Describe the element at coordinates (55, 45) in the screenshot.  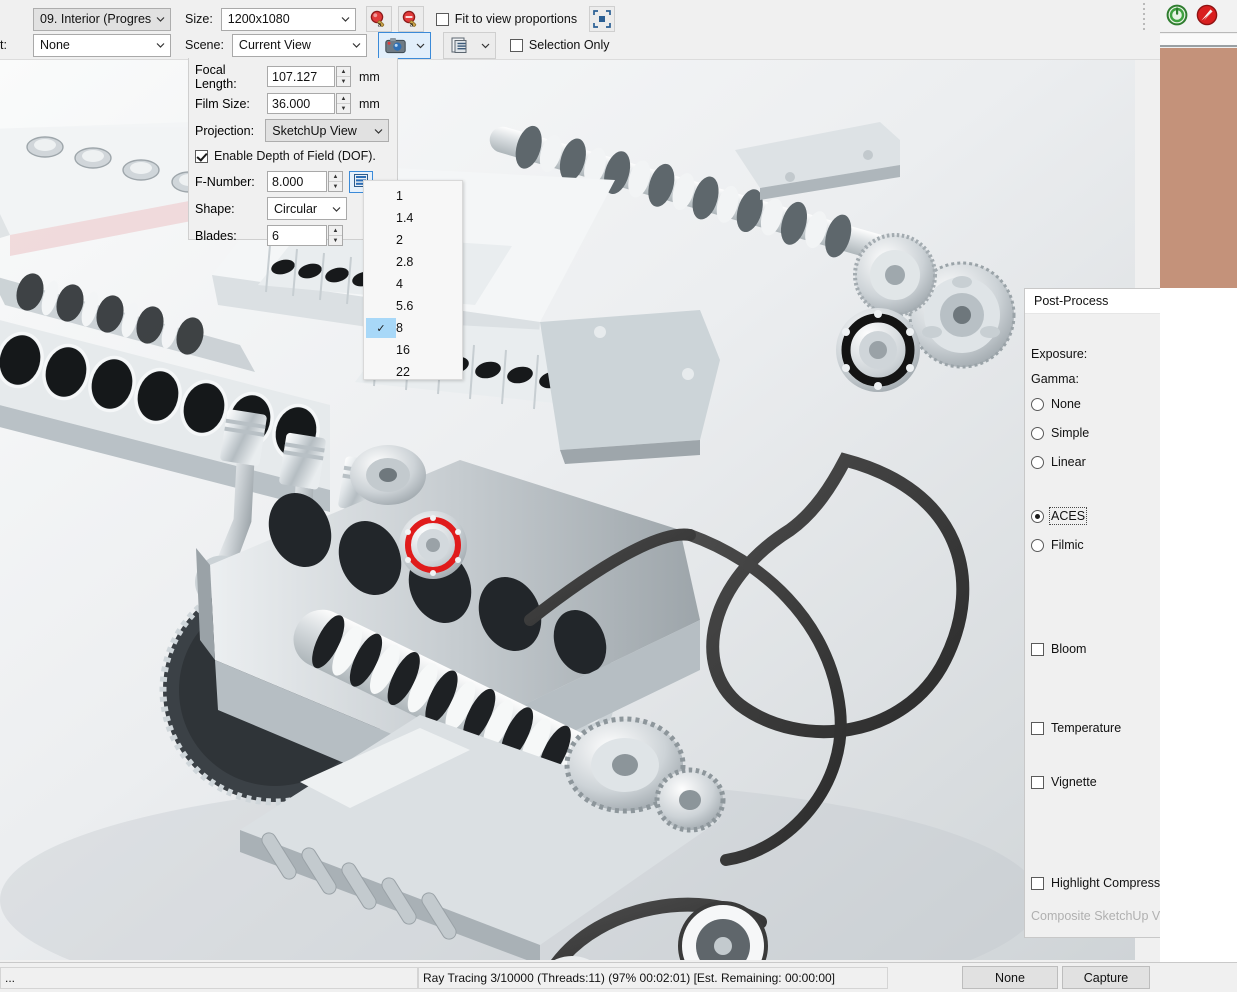
I see `channel-dropdown-value: None` at that location.